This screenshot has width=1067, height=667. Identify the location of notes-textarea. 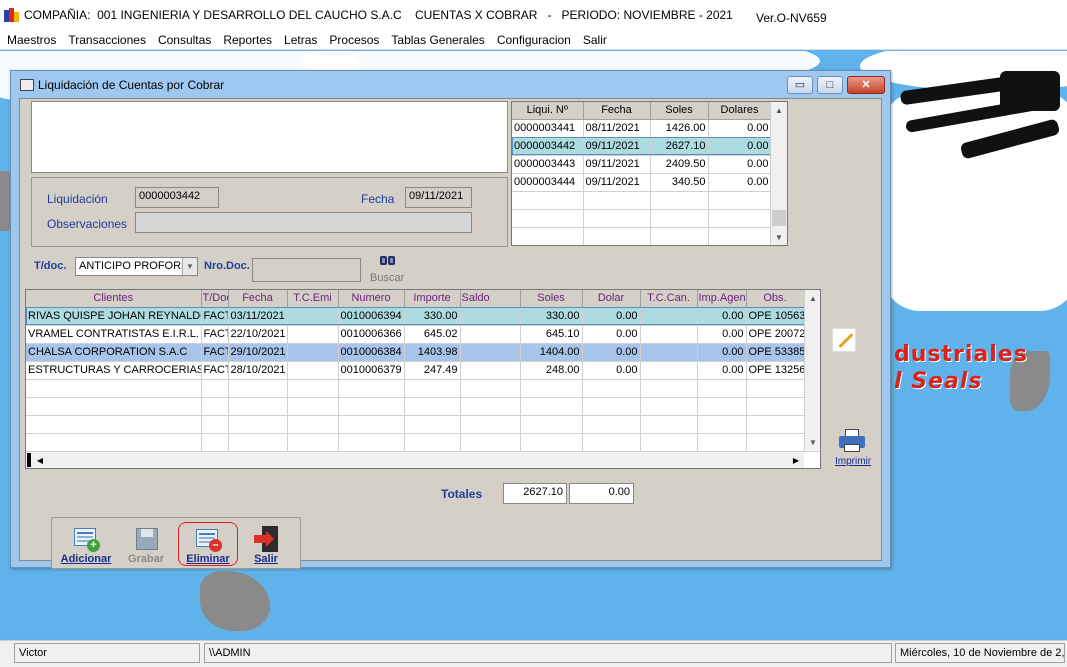
(269, 137).